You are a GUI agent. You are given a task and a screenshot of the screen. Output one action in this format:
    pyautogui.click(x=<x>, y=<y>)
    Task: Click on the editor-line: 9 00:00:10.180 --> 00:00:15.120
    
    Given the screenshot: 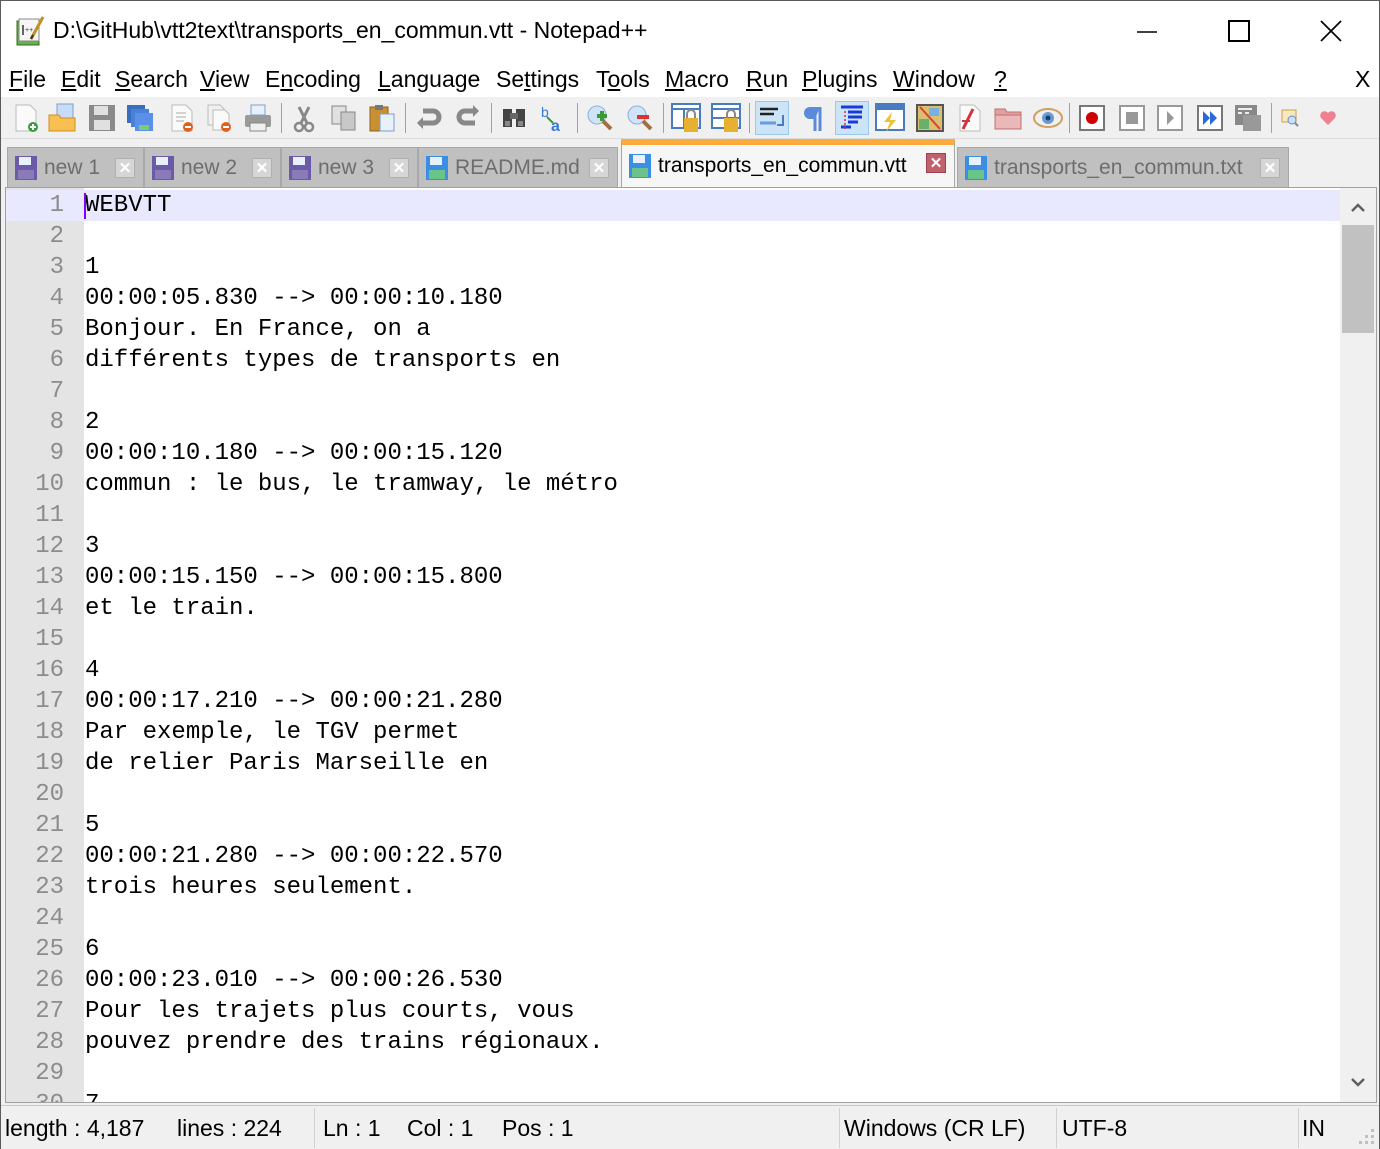 What is the action you would take?
    pyautogui.click(x=674, y=453)
    